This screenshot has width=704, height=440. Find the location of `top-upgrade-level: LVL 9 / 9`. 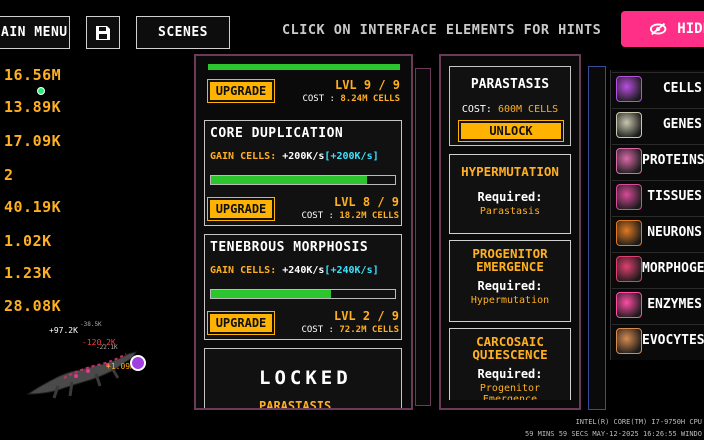

top-upgrade-level: LVL 9 / 9 is located at coordinates (367, 85).